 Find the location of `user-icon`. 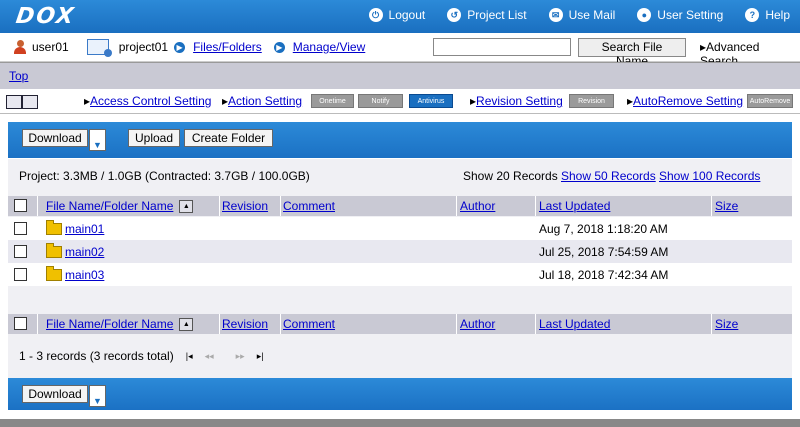

user-icon is located at coordinates (20, 47).